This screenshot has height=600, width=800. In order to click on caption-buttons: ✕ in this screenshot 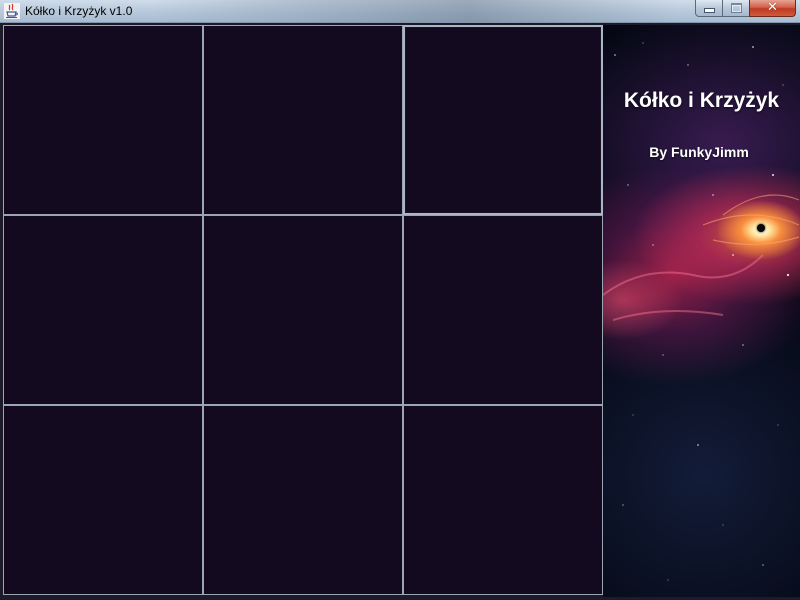, I will do `click(745, 9)`.